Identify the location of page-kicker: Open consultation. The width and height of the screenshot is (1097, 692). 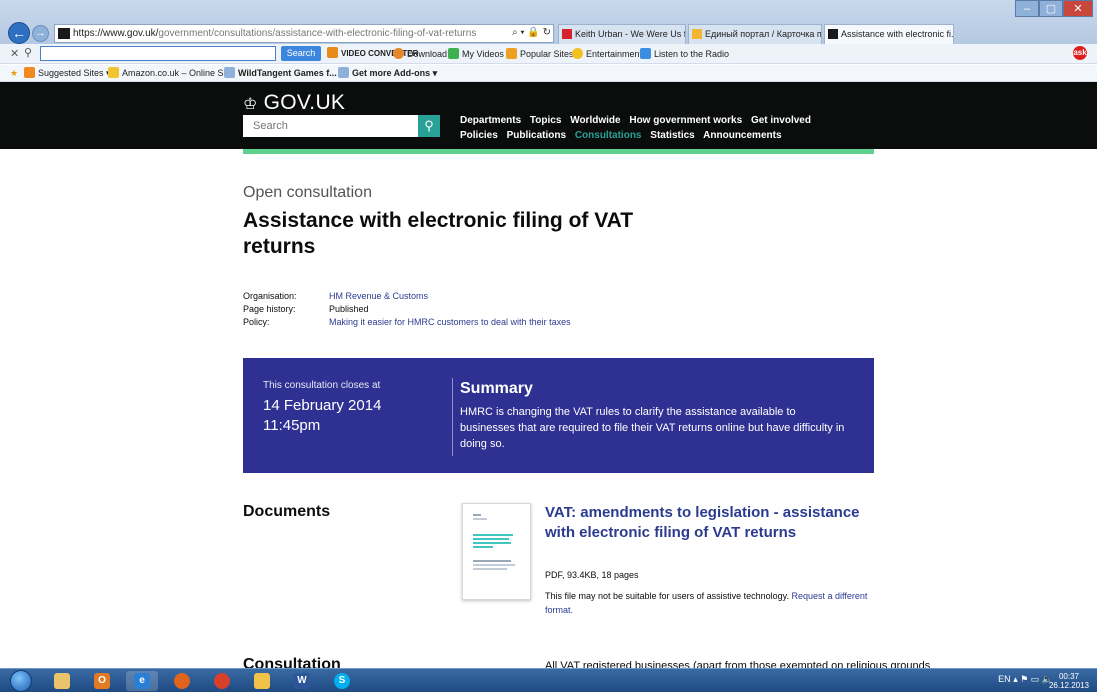
(307, 192).